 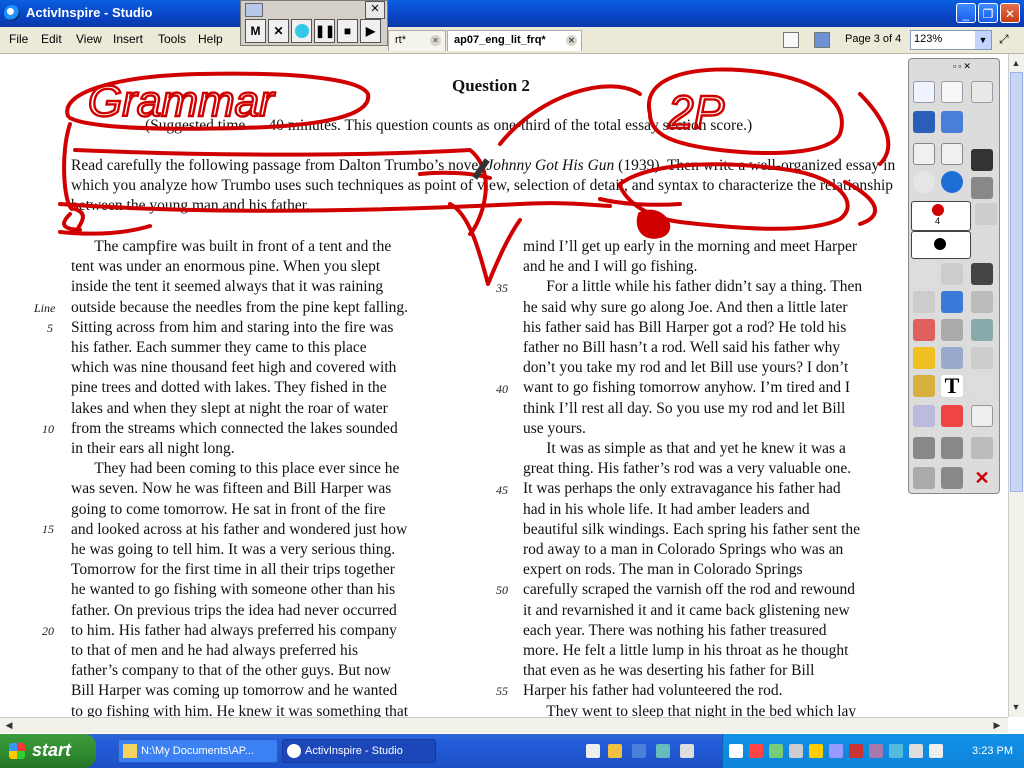 What do you see at coordinates (822, 40) in the screenshot?
I see `page-browser-icon` at bounding box center [822, 40].